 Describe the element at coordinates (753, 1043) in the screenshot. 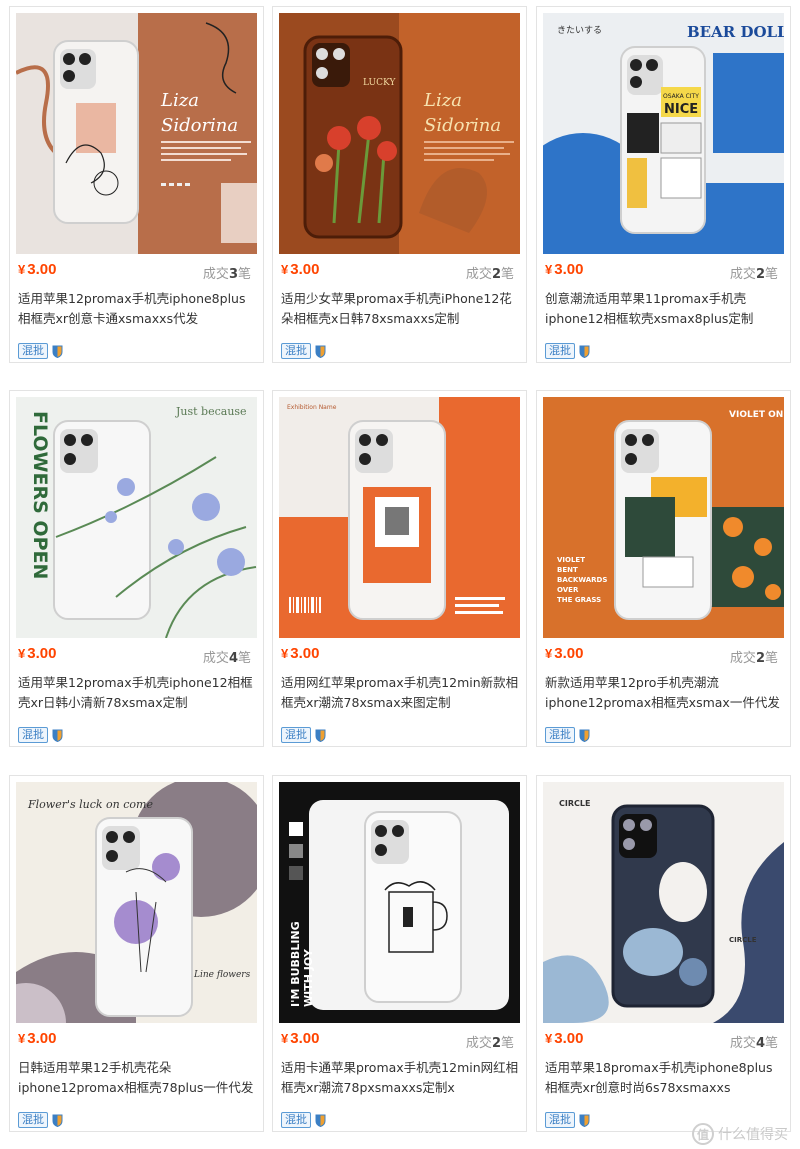

I see `sold-count: 成交4笔` at that location.